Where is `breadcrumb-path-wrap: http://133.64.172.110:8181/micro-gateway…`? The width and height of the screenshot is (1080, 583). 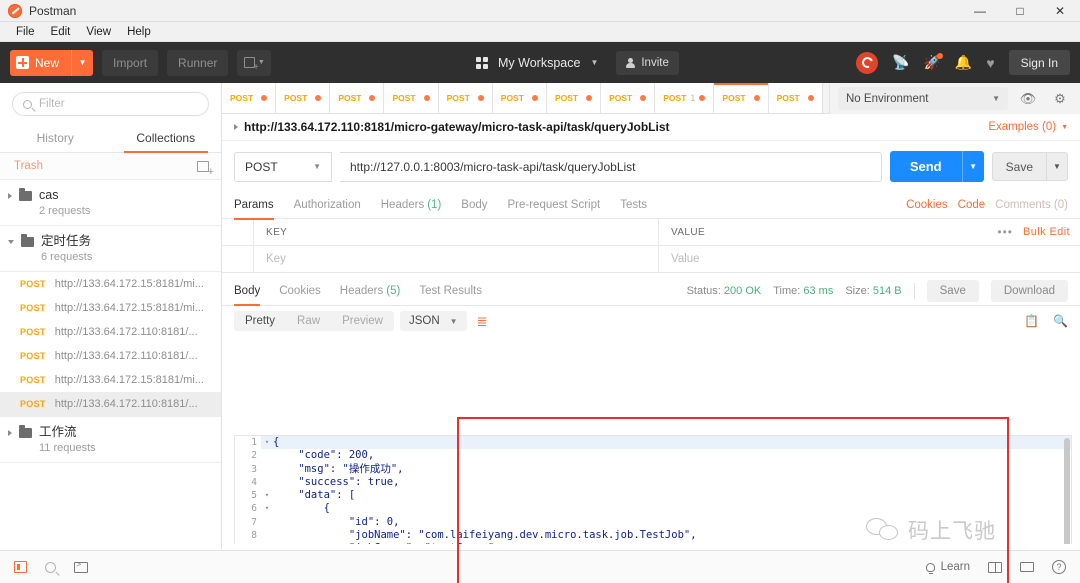 breadcrumb-path-wrap: http://133.64.172.110:8181/micro-gateway… is located at coordinates (452, 127).